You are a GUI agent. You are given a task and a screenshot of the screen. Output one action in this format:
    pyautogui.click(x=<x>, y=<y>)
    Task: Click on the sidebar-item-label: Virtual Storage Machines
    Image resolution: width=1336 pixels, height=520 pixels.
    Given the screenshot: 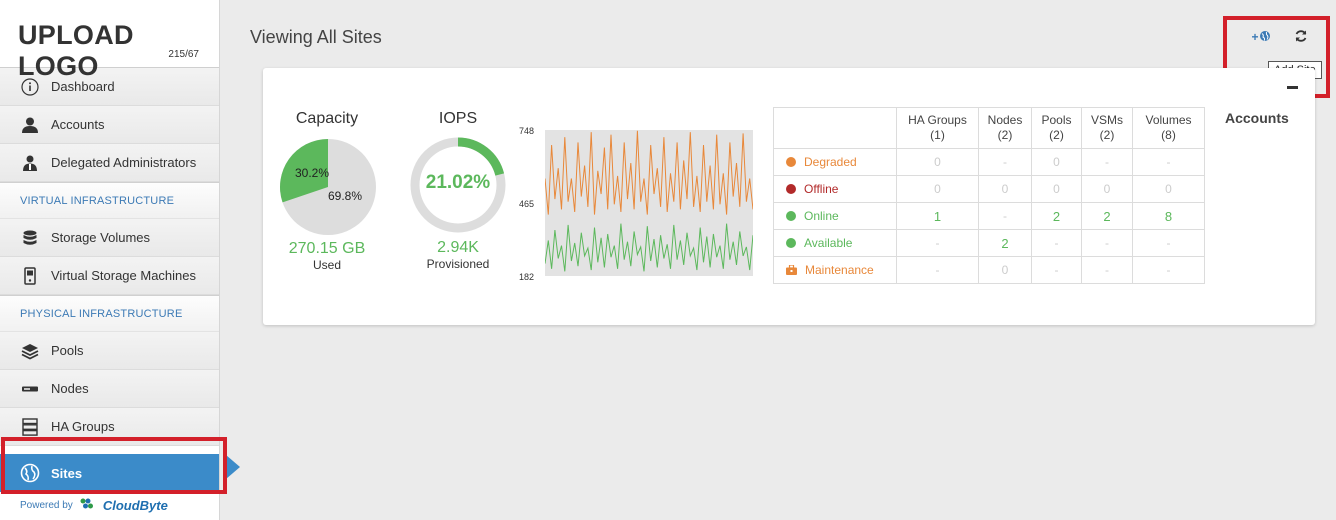 What is the action you would take?
    pyautogui.click(x=124, y=275)
    